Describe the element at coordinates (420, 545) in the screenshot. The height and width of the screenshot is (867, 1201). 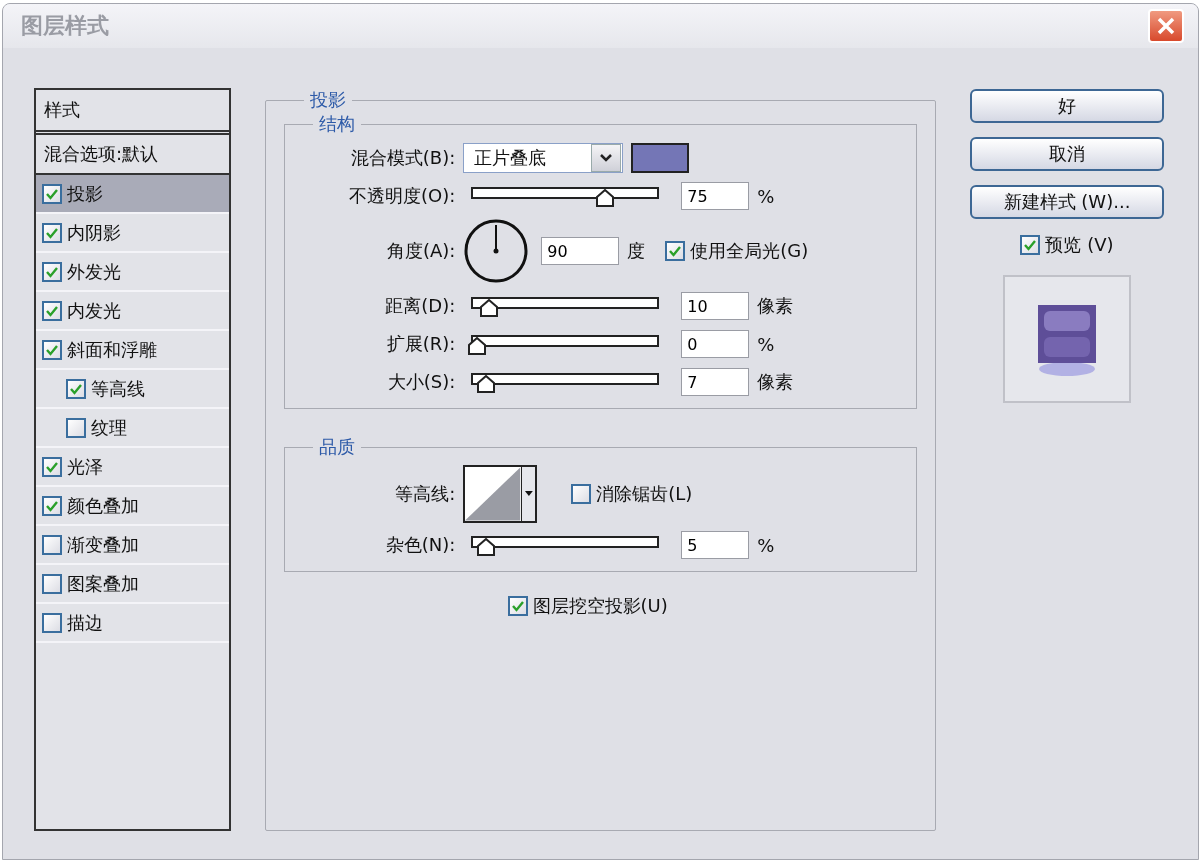
I see `field-label: 杂色(N):` at that location.